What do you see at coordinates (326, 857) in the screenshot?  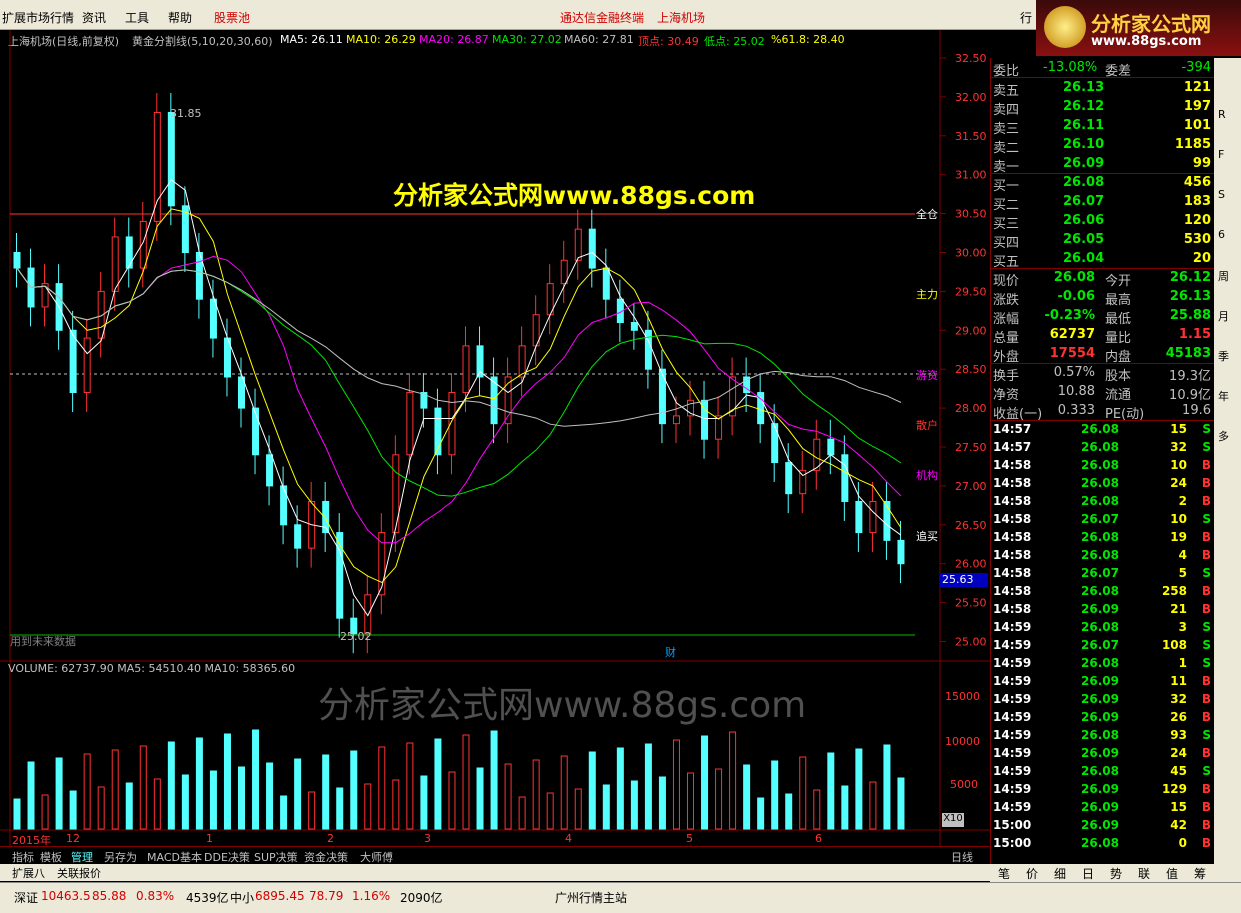 I see `tab-fund: 资金决策` at bounding box center [326, 857].